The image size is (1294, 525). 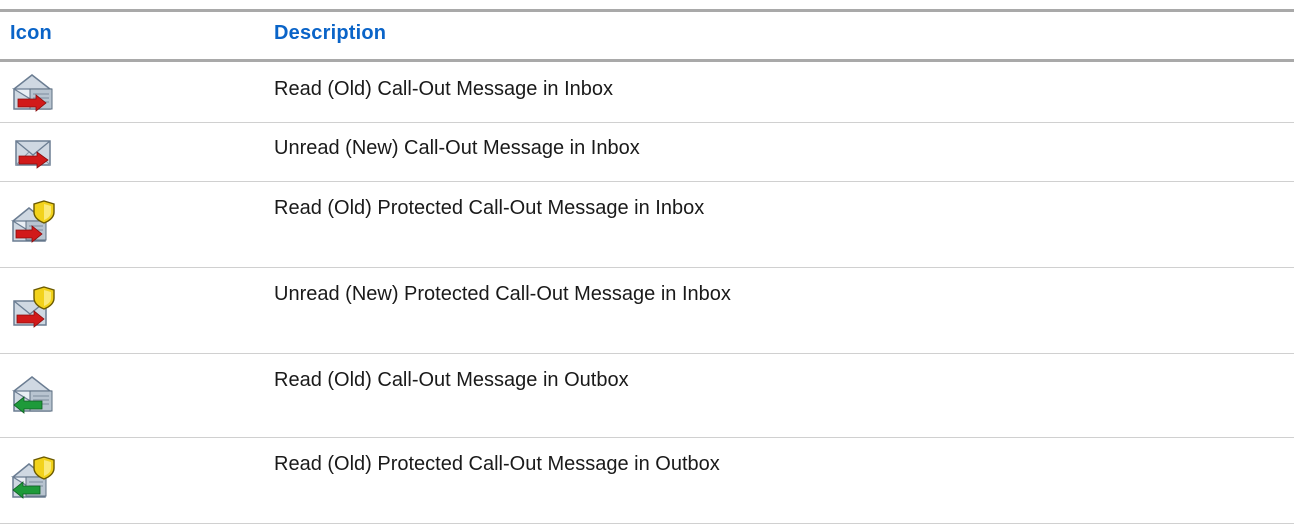 I want to click on unread-callout-inbox-icon, so click(x=33, y=152).